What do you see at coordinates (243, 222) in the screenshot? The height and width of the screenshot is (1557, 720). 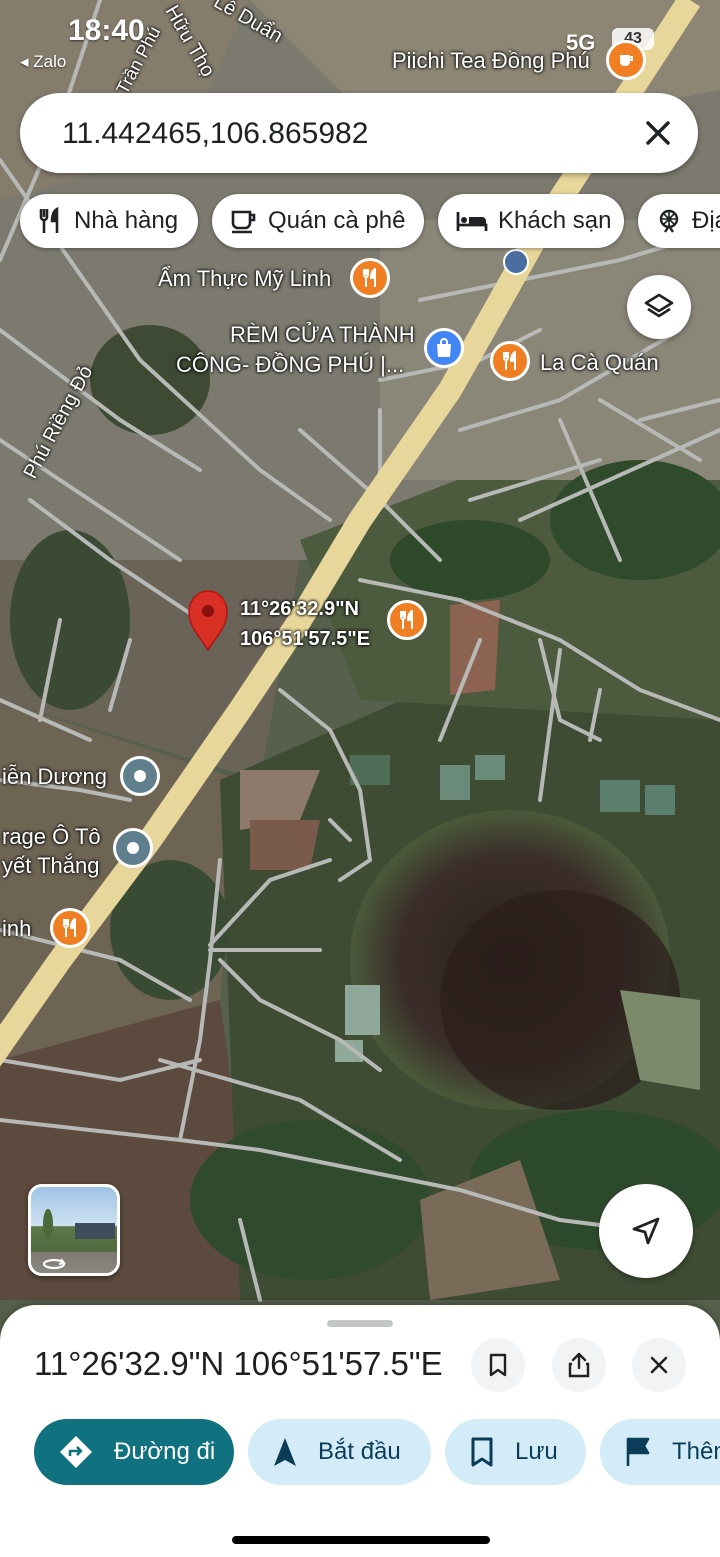 I see `coffee-icon` at bounding box center [243, 222].